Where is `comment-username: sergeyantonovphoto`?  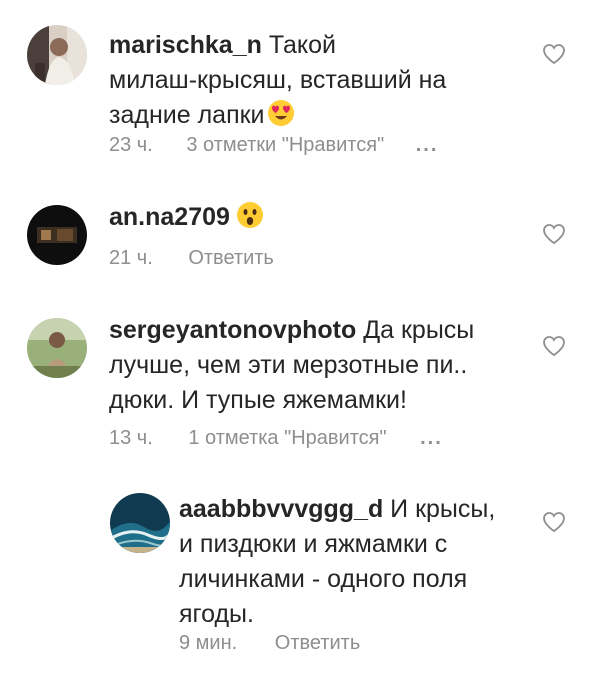 comment-username: sergeyantonovphoto is located at coordinates (232, 330).